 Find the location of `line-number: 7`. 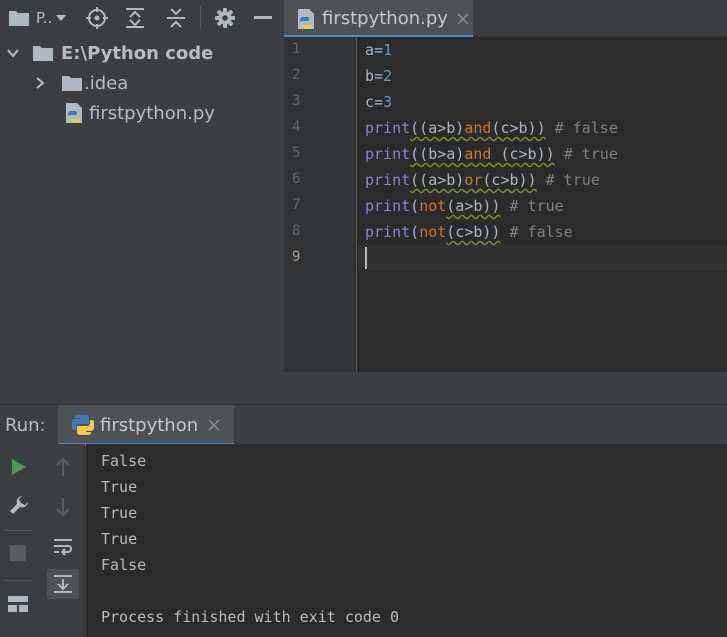

line-number: 7 is located at coordinates (296, 205).